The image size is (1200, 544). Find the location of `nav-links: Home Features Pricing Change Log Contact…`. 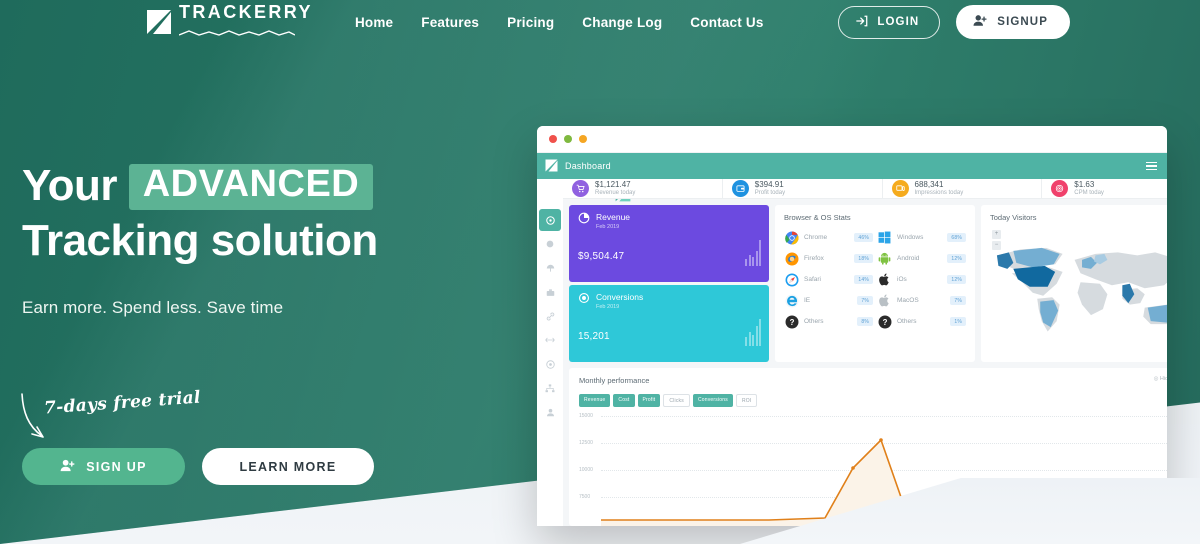

nav-links: Home Features Pricing Change Log Contact… is located at coordinates (559, 22).